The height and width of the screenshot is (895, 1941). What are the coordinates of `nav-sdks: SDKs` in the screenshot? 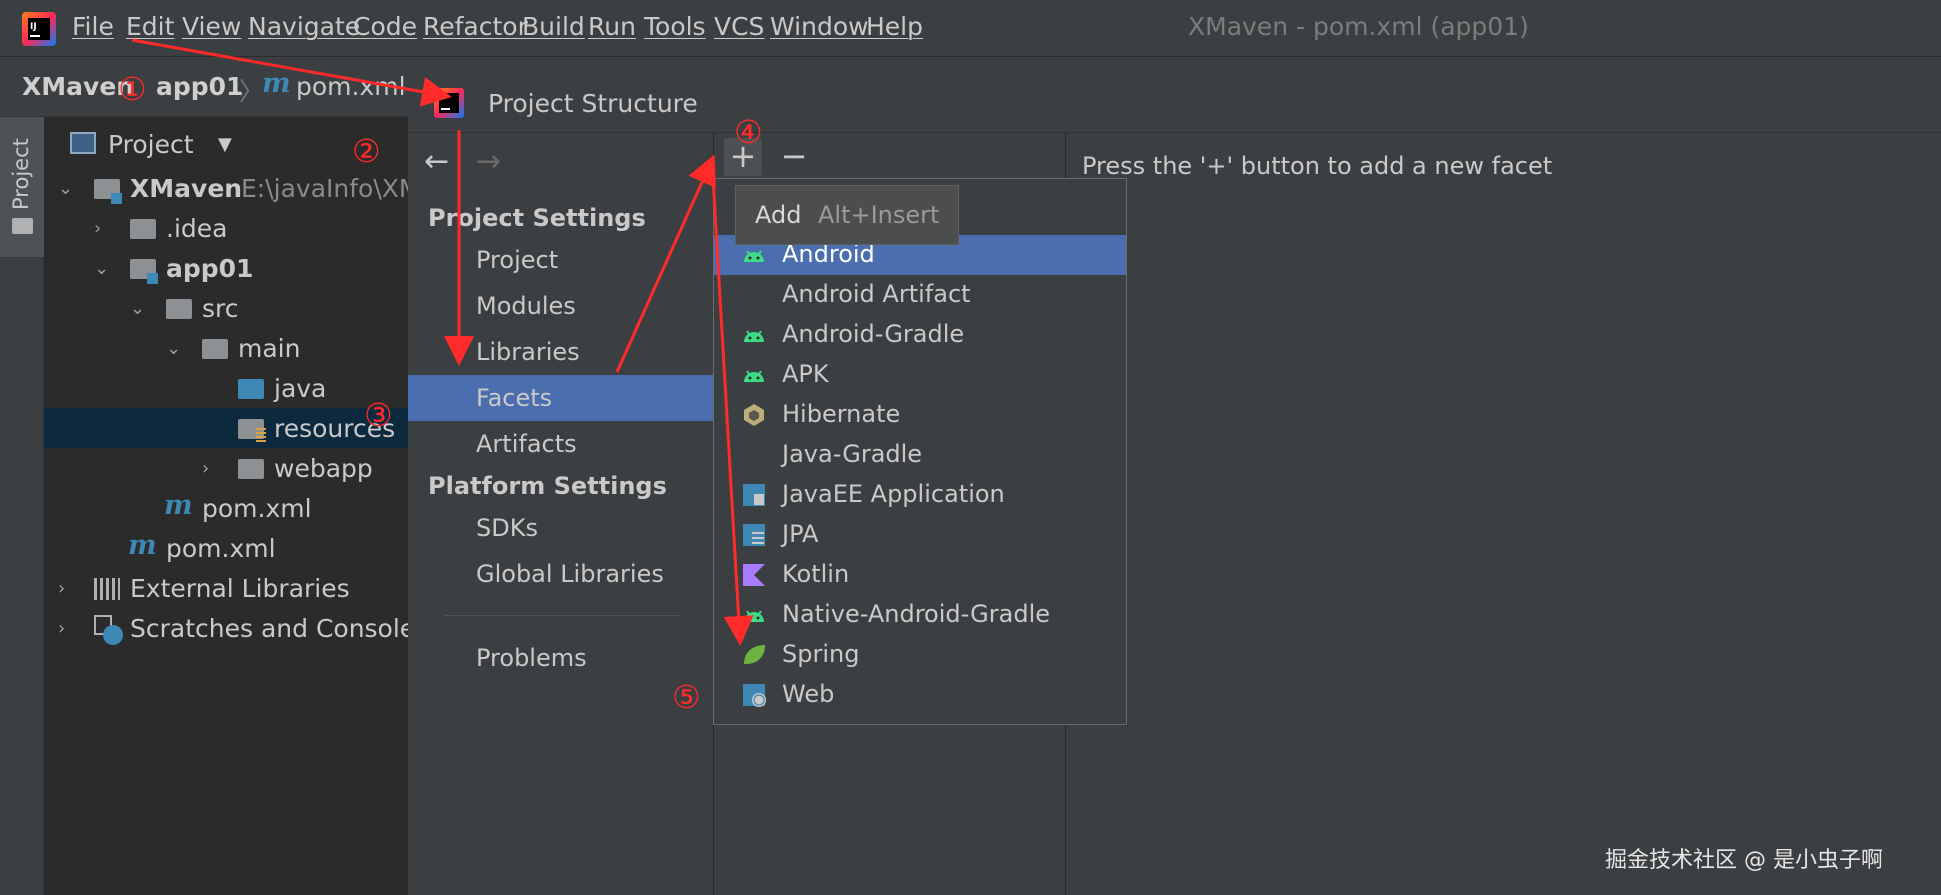 It's located at (507, 528).